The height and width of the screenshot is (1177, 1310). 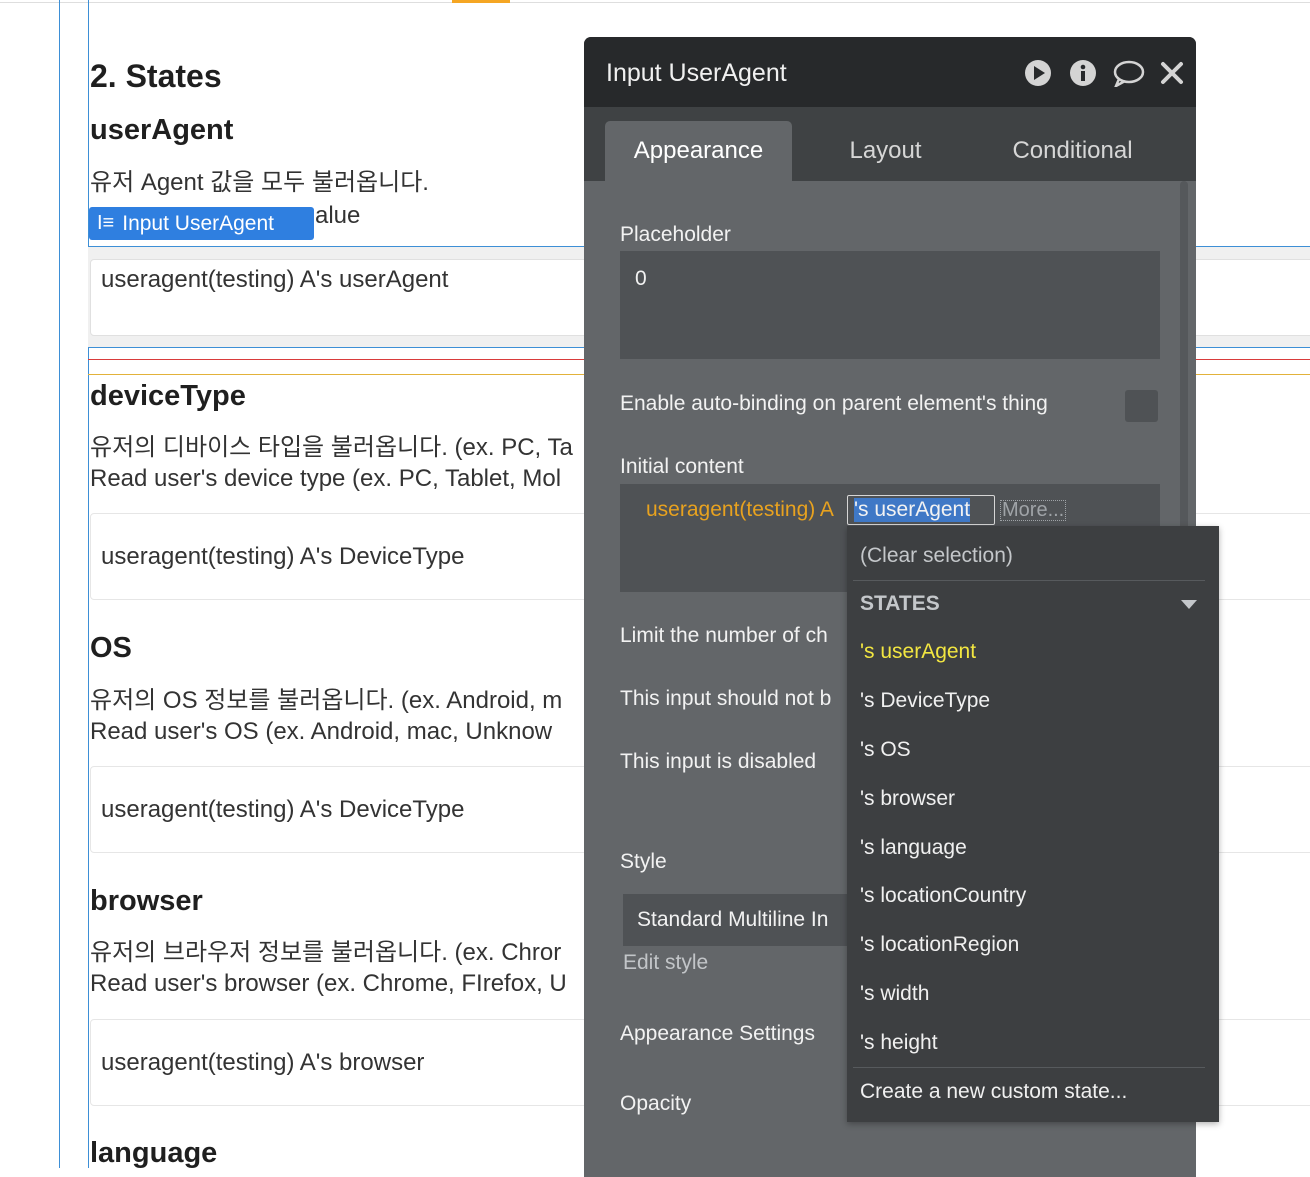 I want to click on expression-operator-selected: 's userAgent, so click(x=912, y=510).